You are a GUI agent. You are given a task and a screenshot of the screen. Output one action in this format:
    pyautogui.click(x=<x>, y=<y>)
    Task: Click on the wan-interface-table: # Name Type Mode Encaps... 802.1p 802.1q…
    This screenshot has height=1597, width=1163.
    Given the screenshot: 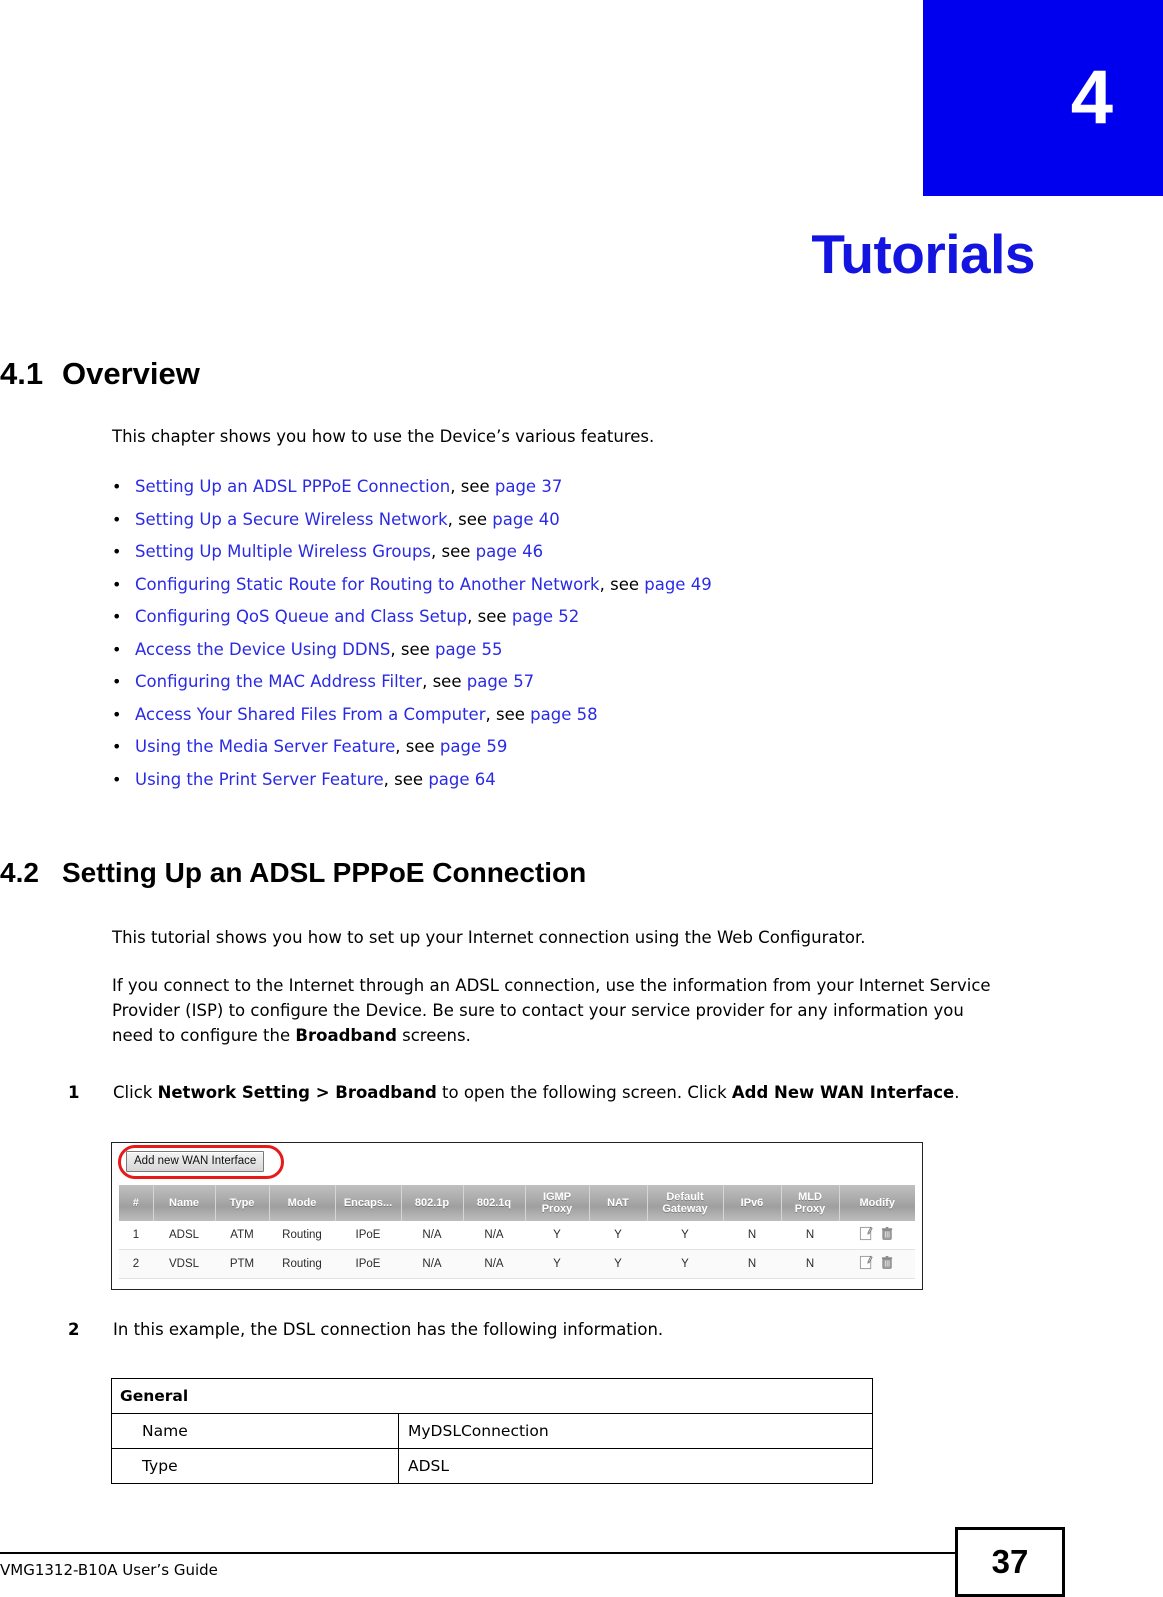 What is the action you would take?
    pyautogui.click(x=517, y=1232)
    